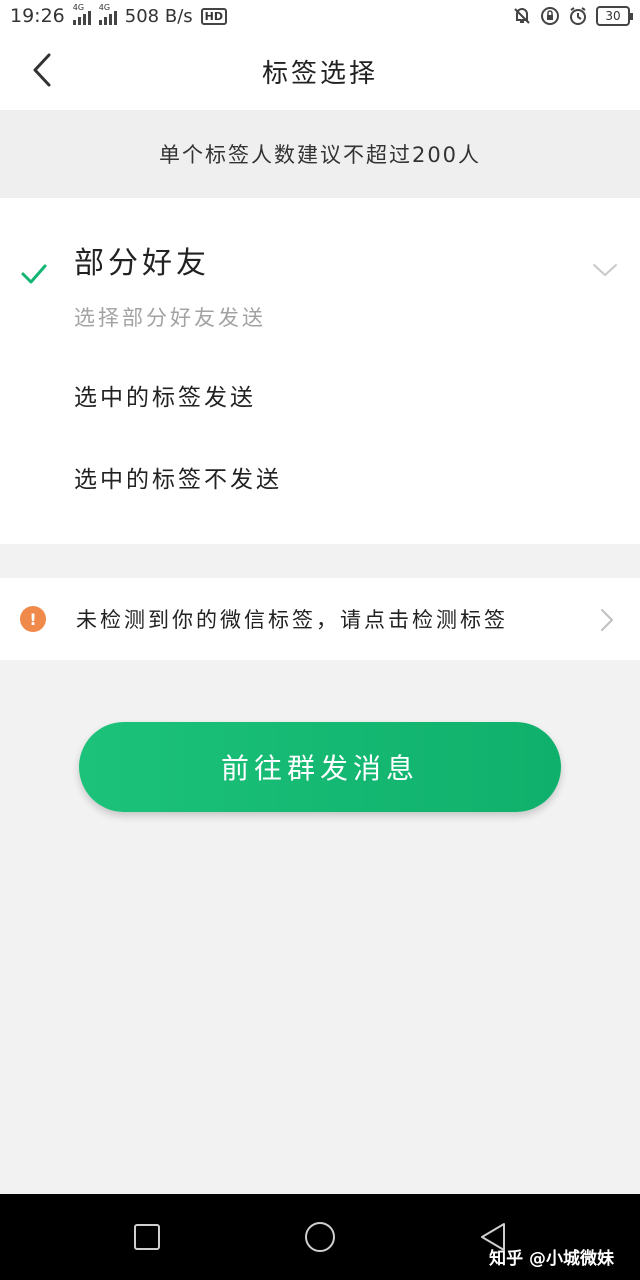 The image size is (640, 1280). Describe the element at coordinates (34, 274) in the screenshot. I see `checkmark-icon` at that location.